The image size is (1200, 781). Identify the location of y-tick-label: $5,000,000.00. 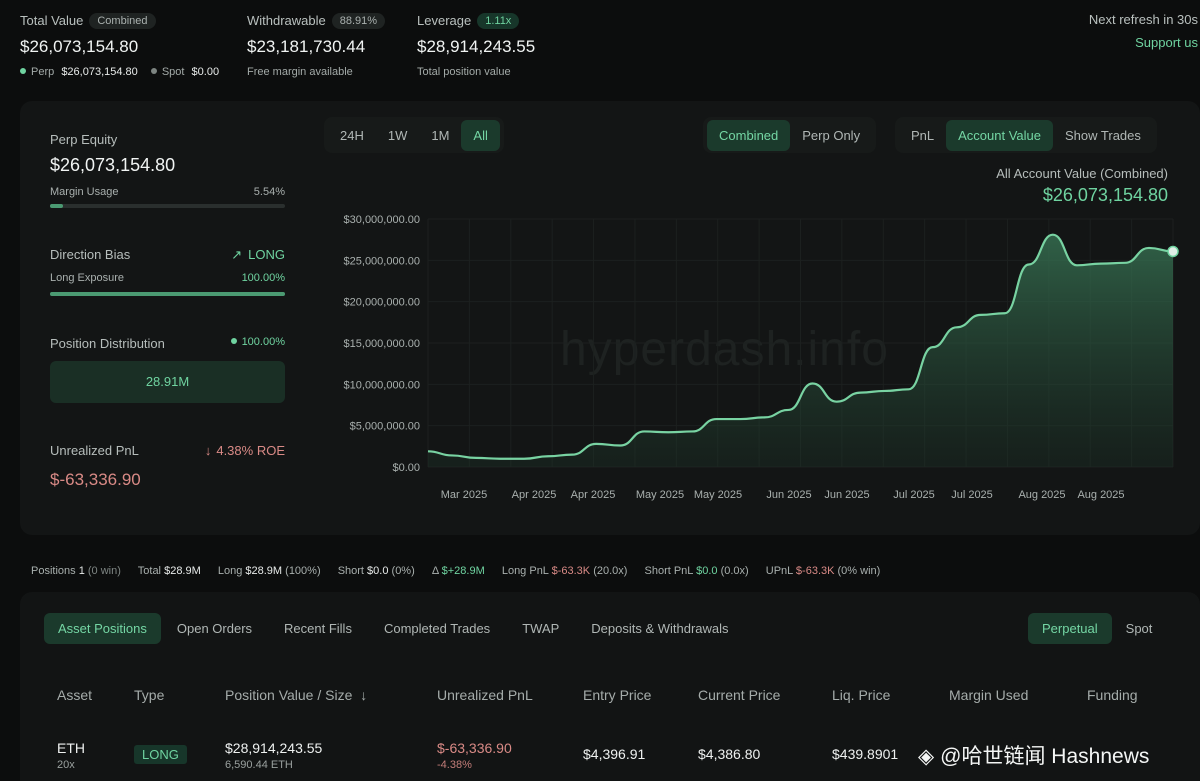
(385, 427).